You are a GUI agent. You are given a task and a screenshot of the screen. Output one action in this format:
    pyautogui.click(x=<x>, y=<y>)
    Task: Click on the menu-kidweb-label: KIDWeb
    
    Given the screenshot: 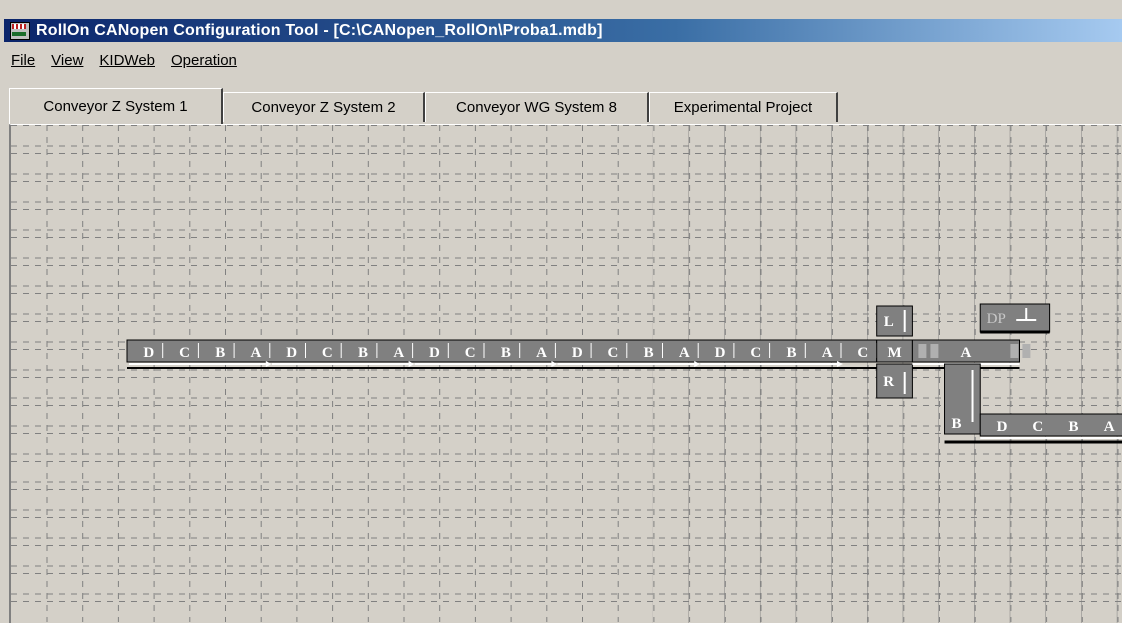 What is the action you would take?
    pyautogui.click(x=127, y=60)
    